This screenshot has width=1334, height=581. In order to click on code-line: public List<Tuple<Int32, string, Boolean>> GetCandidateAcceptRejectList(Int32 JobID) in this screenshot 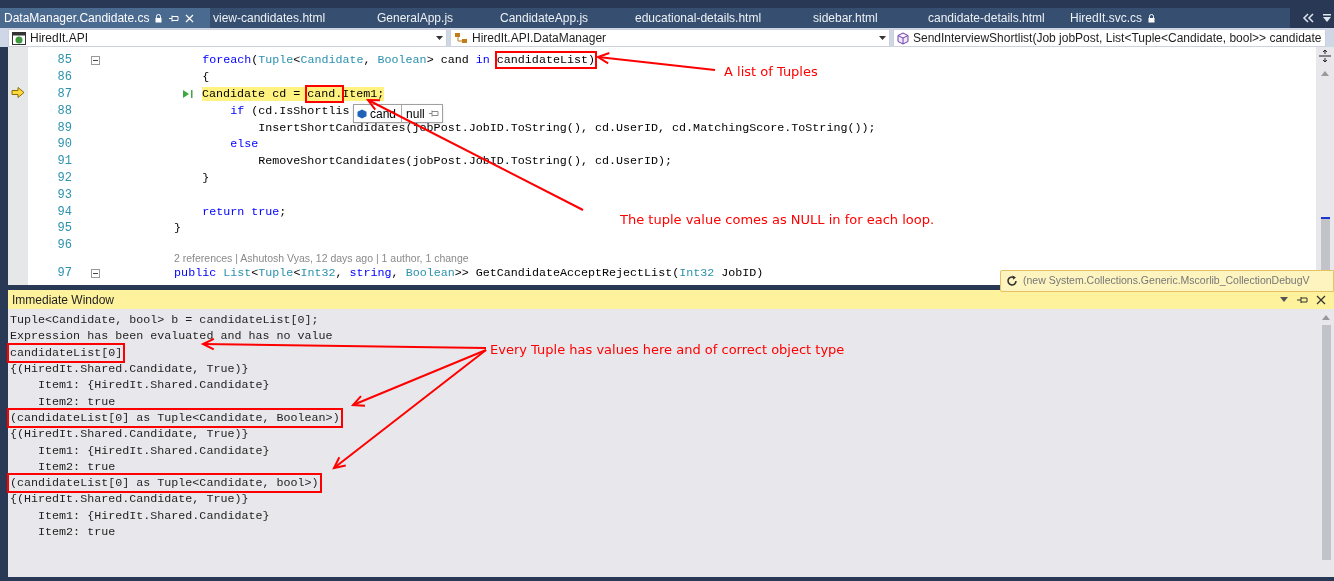, I will do `click(468, 273)`.